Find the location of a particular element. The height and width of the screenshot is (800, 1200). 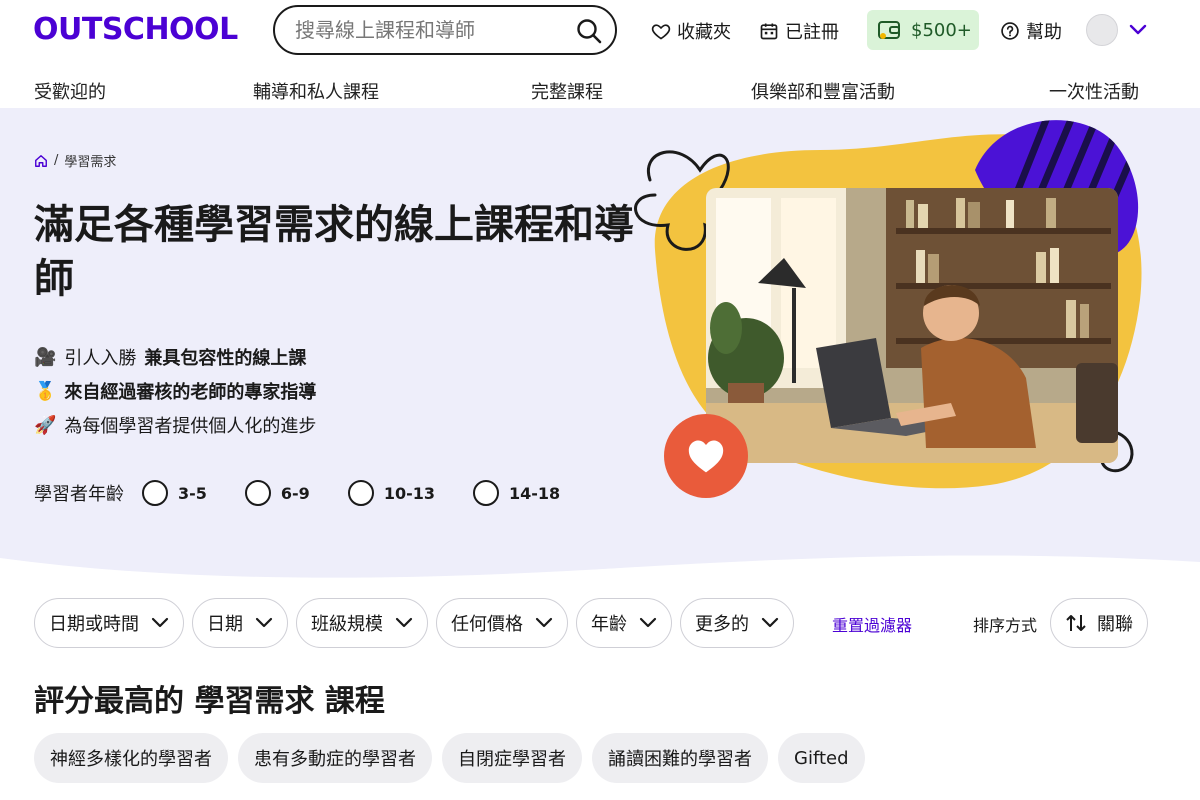

filter-label: 任何價格 is located at coordinates (487, 624).